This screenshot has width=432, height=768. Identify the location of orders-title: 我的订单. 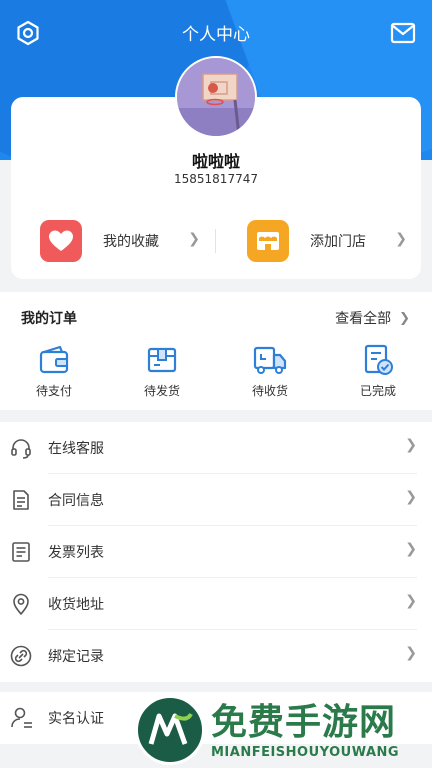
(49, 319).